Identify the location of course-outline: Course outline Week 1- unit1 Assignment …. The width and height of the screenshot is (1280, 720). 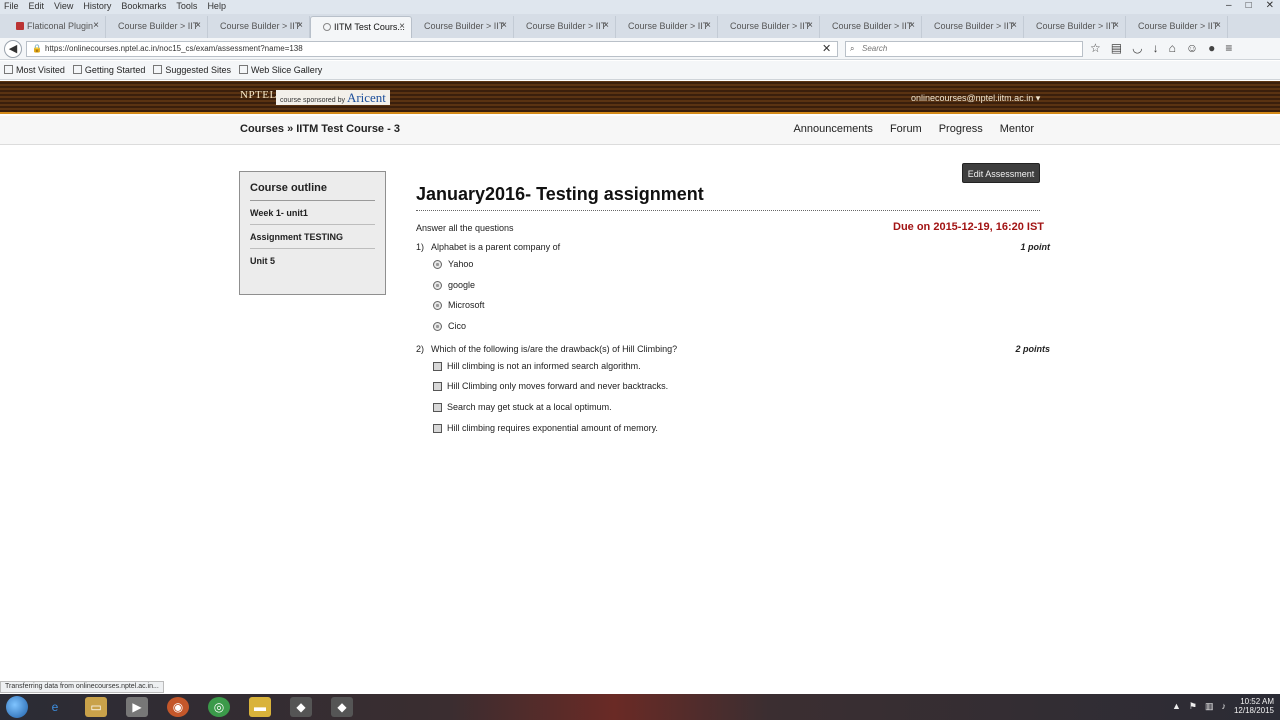
(312, 233).